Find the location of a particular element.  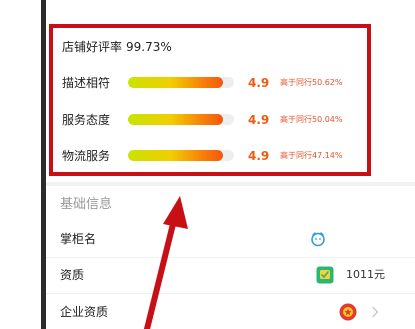

info-row-shopkeeper: 掌柜名 is located at coordinates (225, 239).